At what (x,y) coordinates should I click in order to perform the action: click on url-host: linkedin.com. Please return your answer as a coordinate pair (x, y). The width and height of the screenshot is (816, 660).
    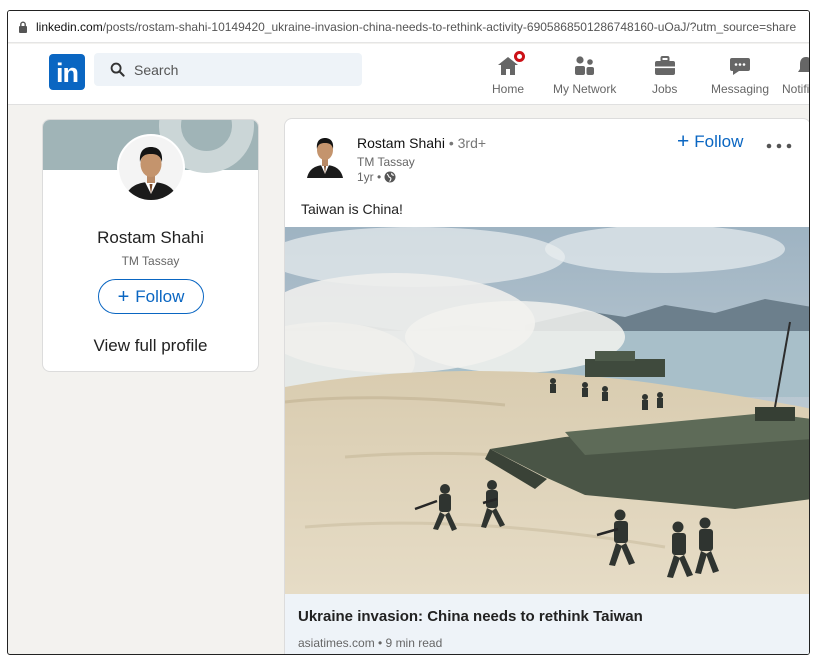
    Looking at the image, I should click on (69, 26).